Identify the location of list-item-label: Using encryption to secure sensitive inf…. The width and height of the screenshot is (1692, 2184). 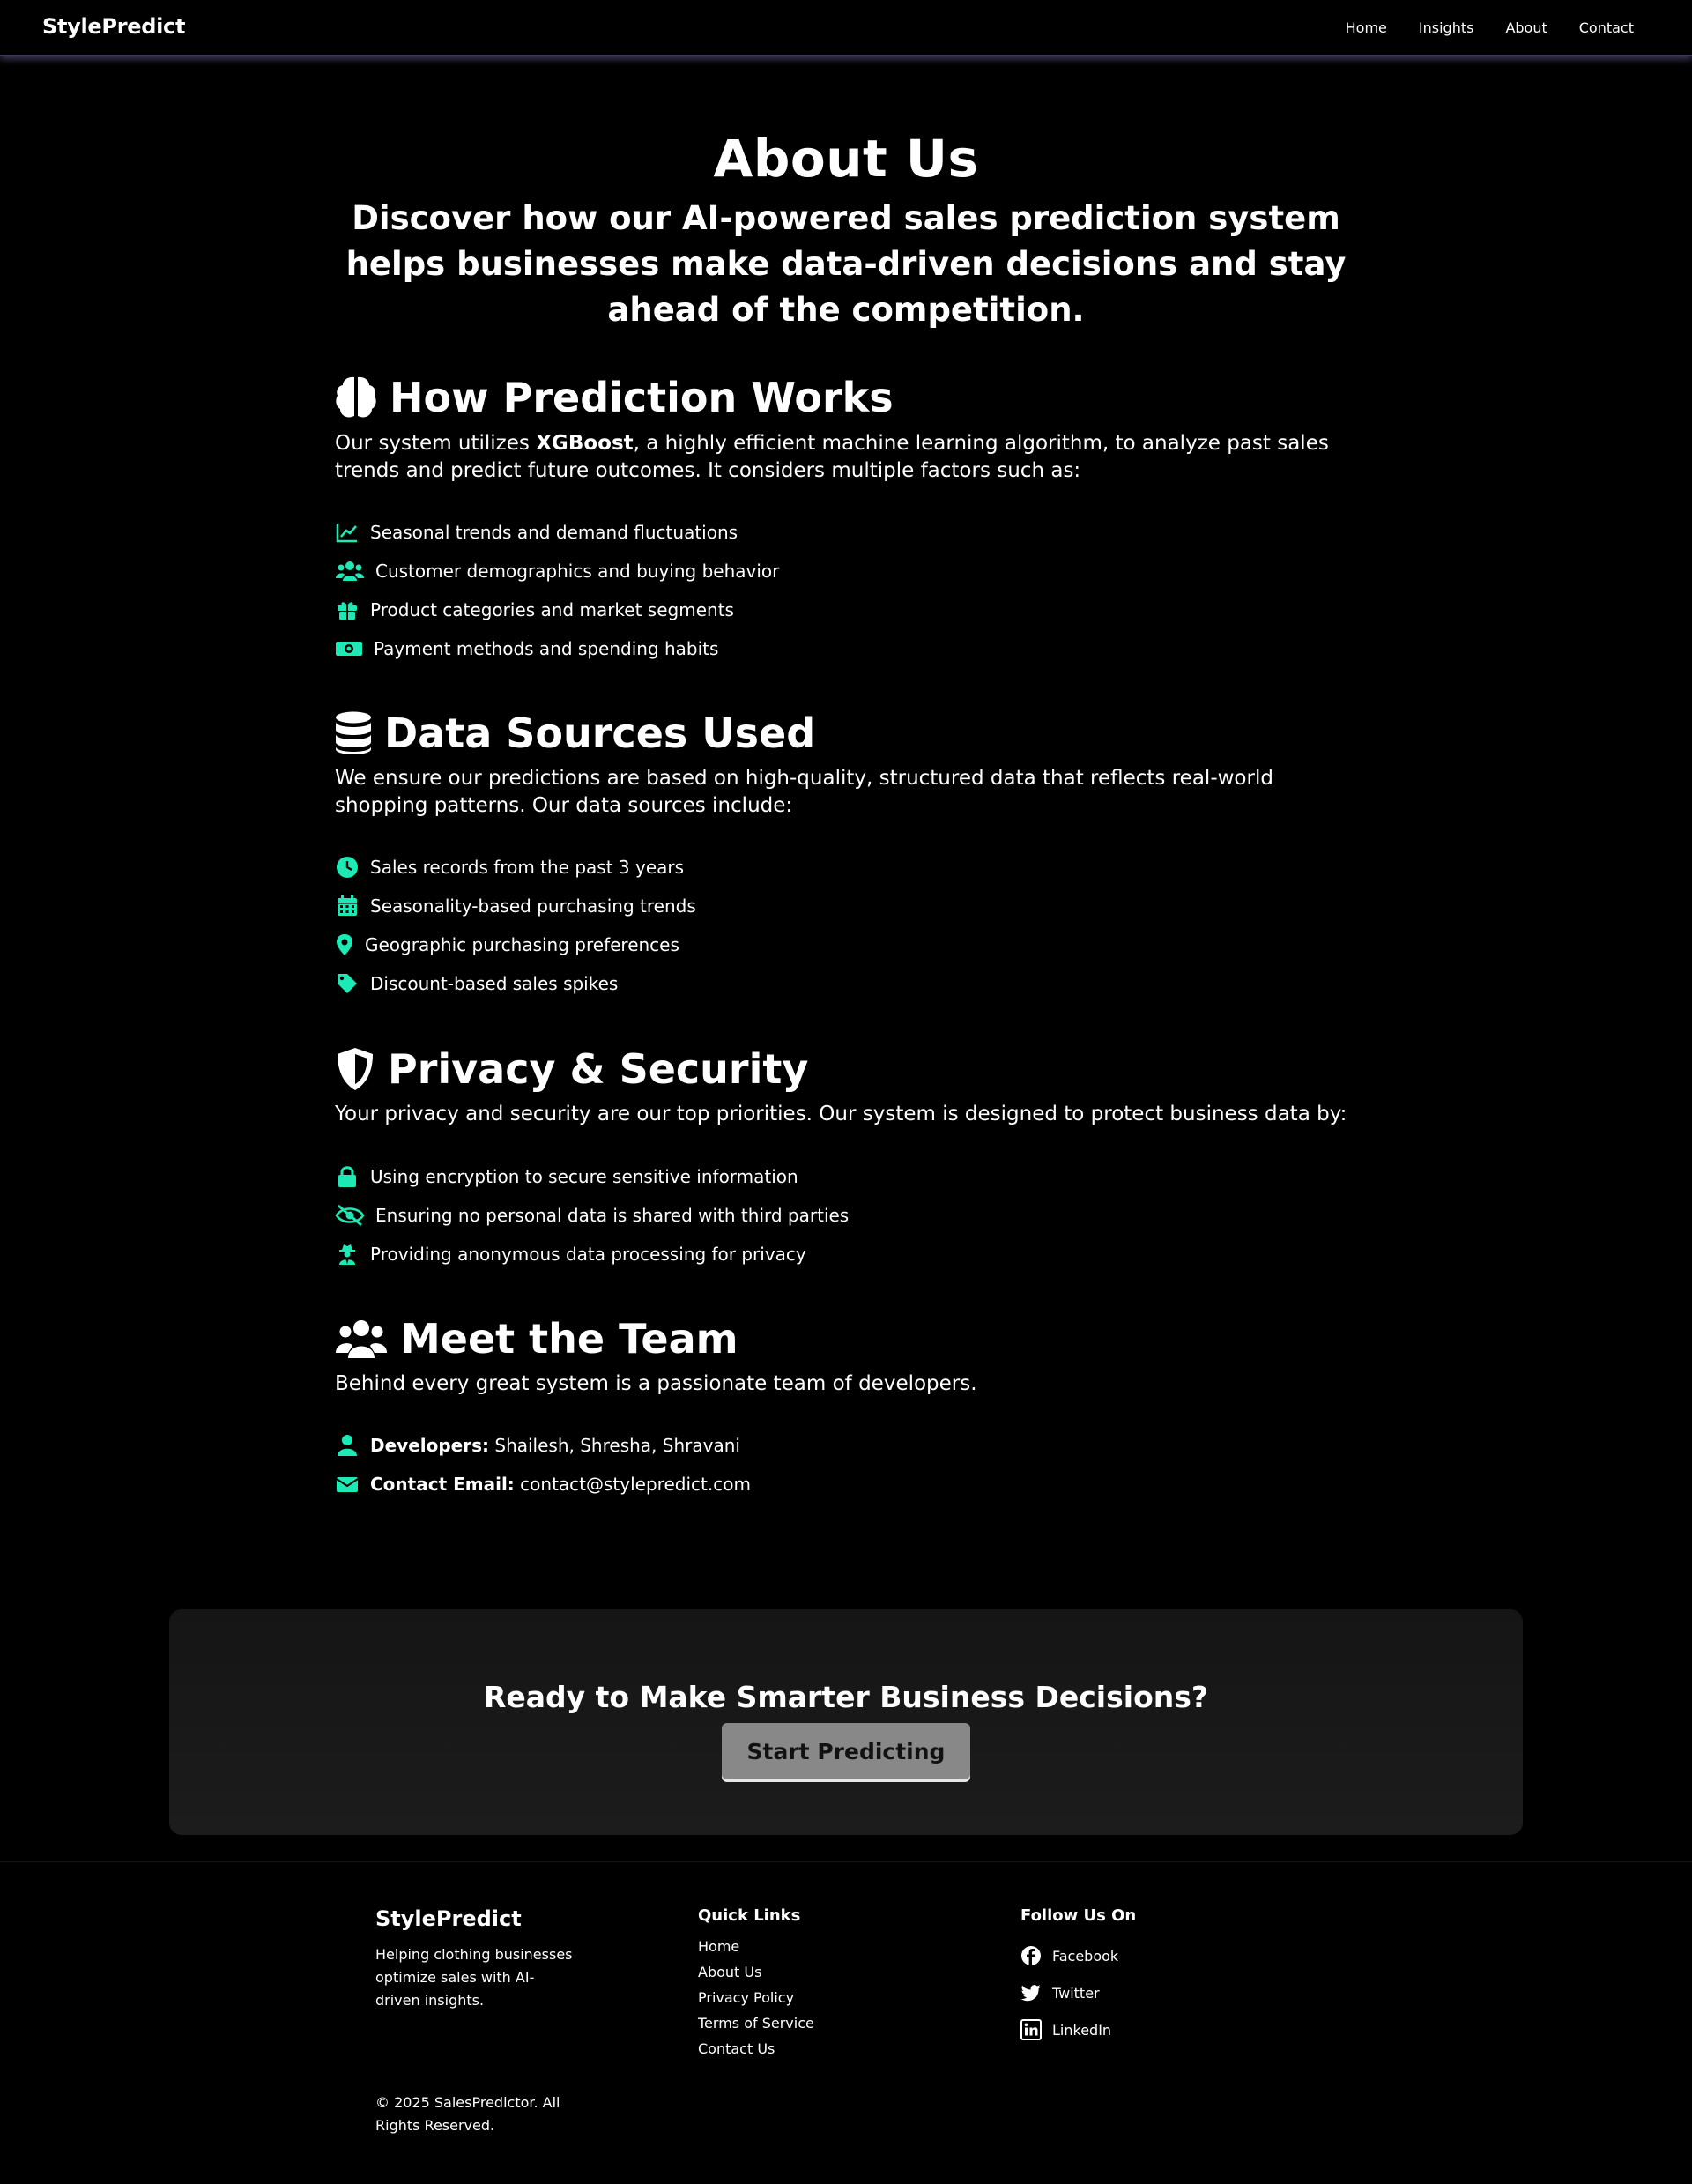
(584, 1176).